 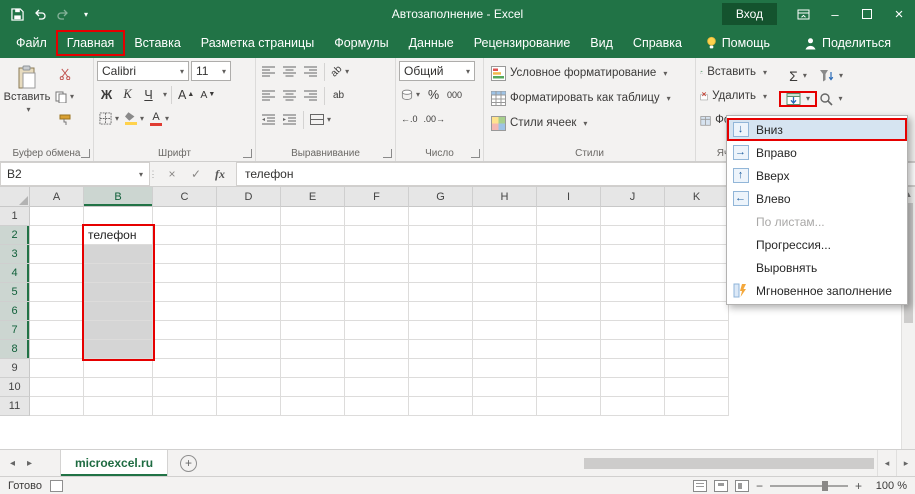 I want to click on dialog-launcher-clipboard, so click(x=85, y=153).